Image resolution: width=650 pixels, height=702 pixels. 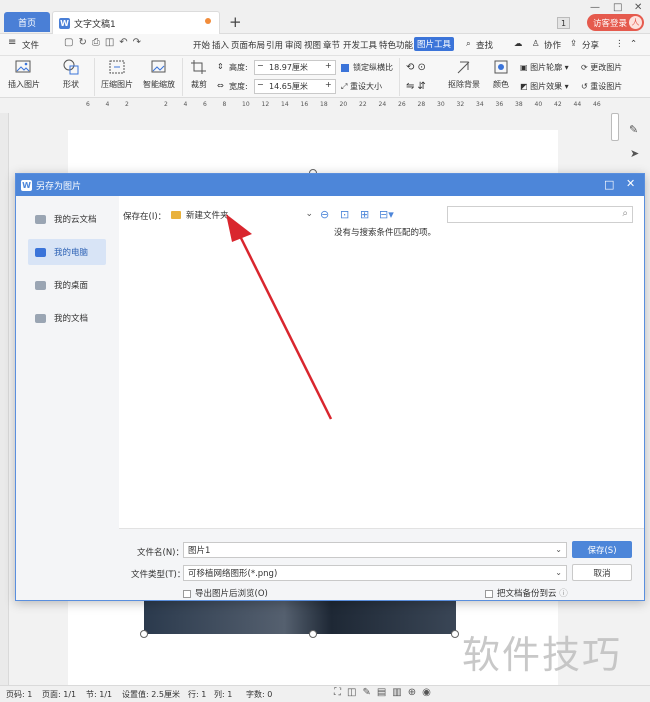 What do you see at coordinates (540, 214) in the screenshot?
I see `search-input: ⌕` at bounding box center [540, 214].